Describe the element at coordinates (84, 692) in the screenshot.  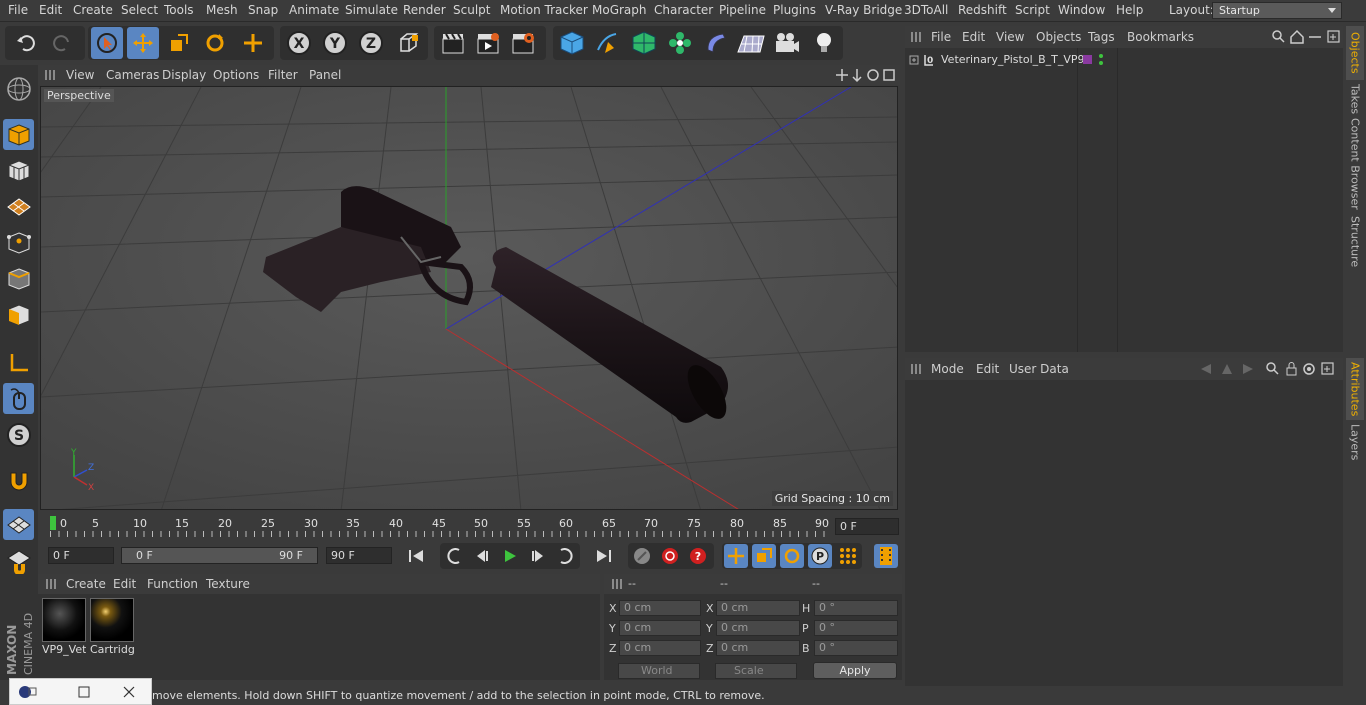
I see `maximize-window-icon` at that location.